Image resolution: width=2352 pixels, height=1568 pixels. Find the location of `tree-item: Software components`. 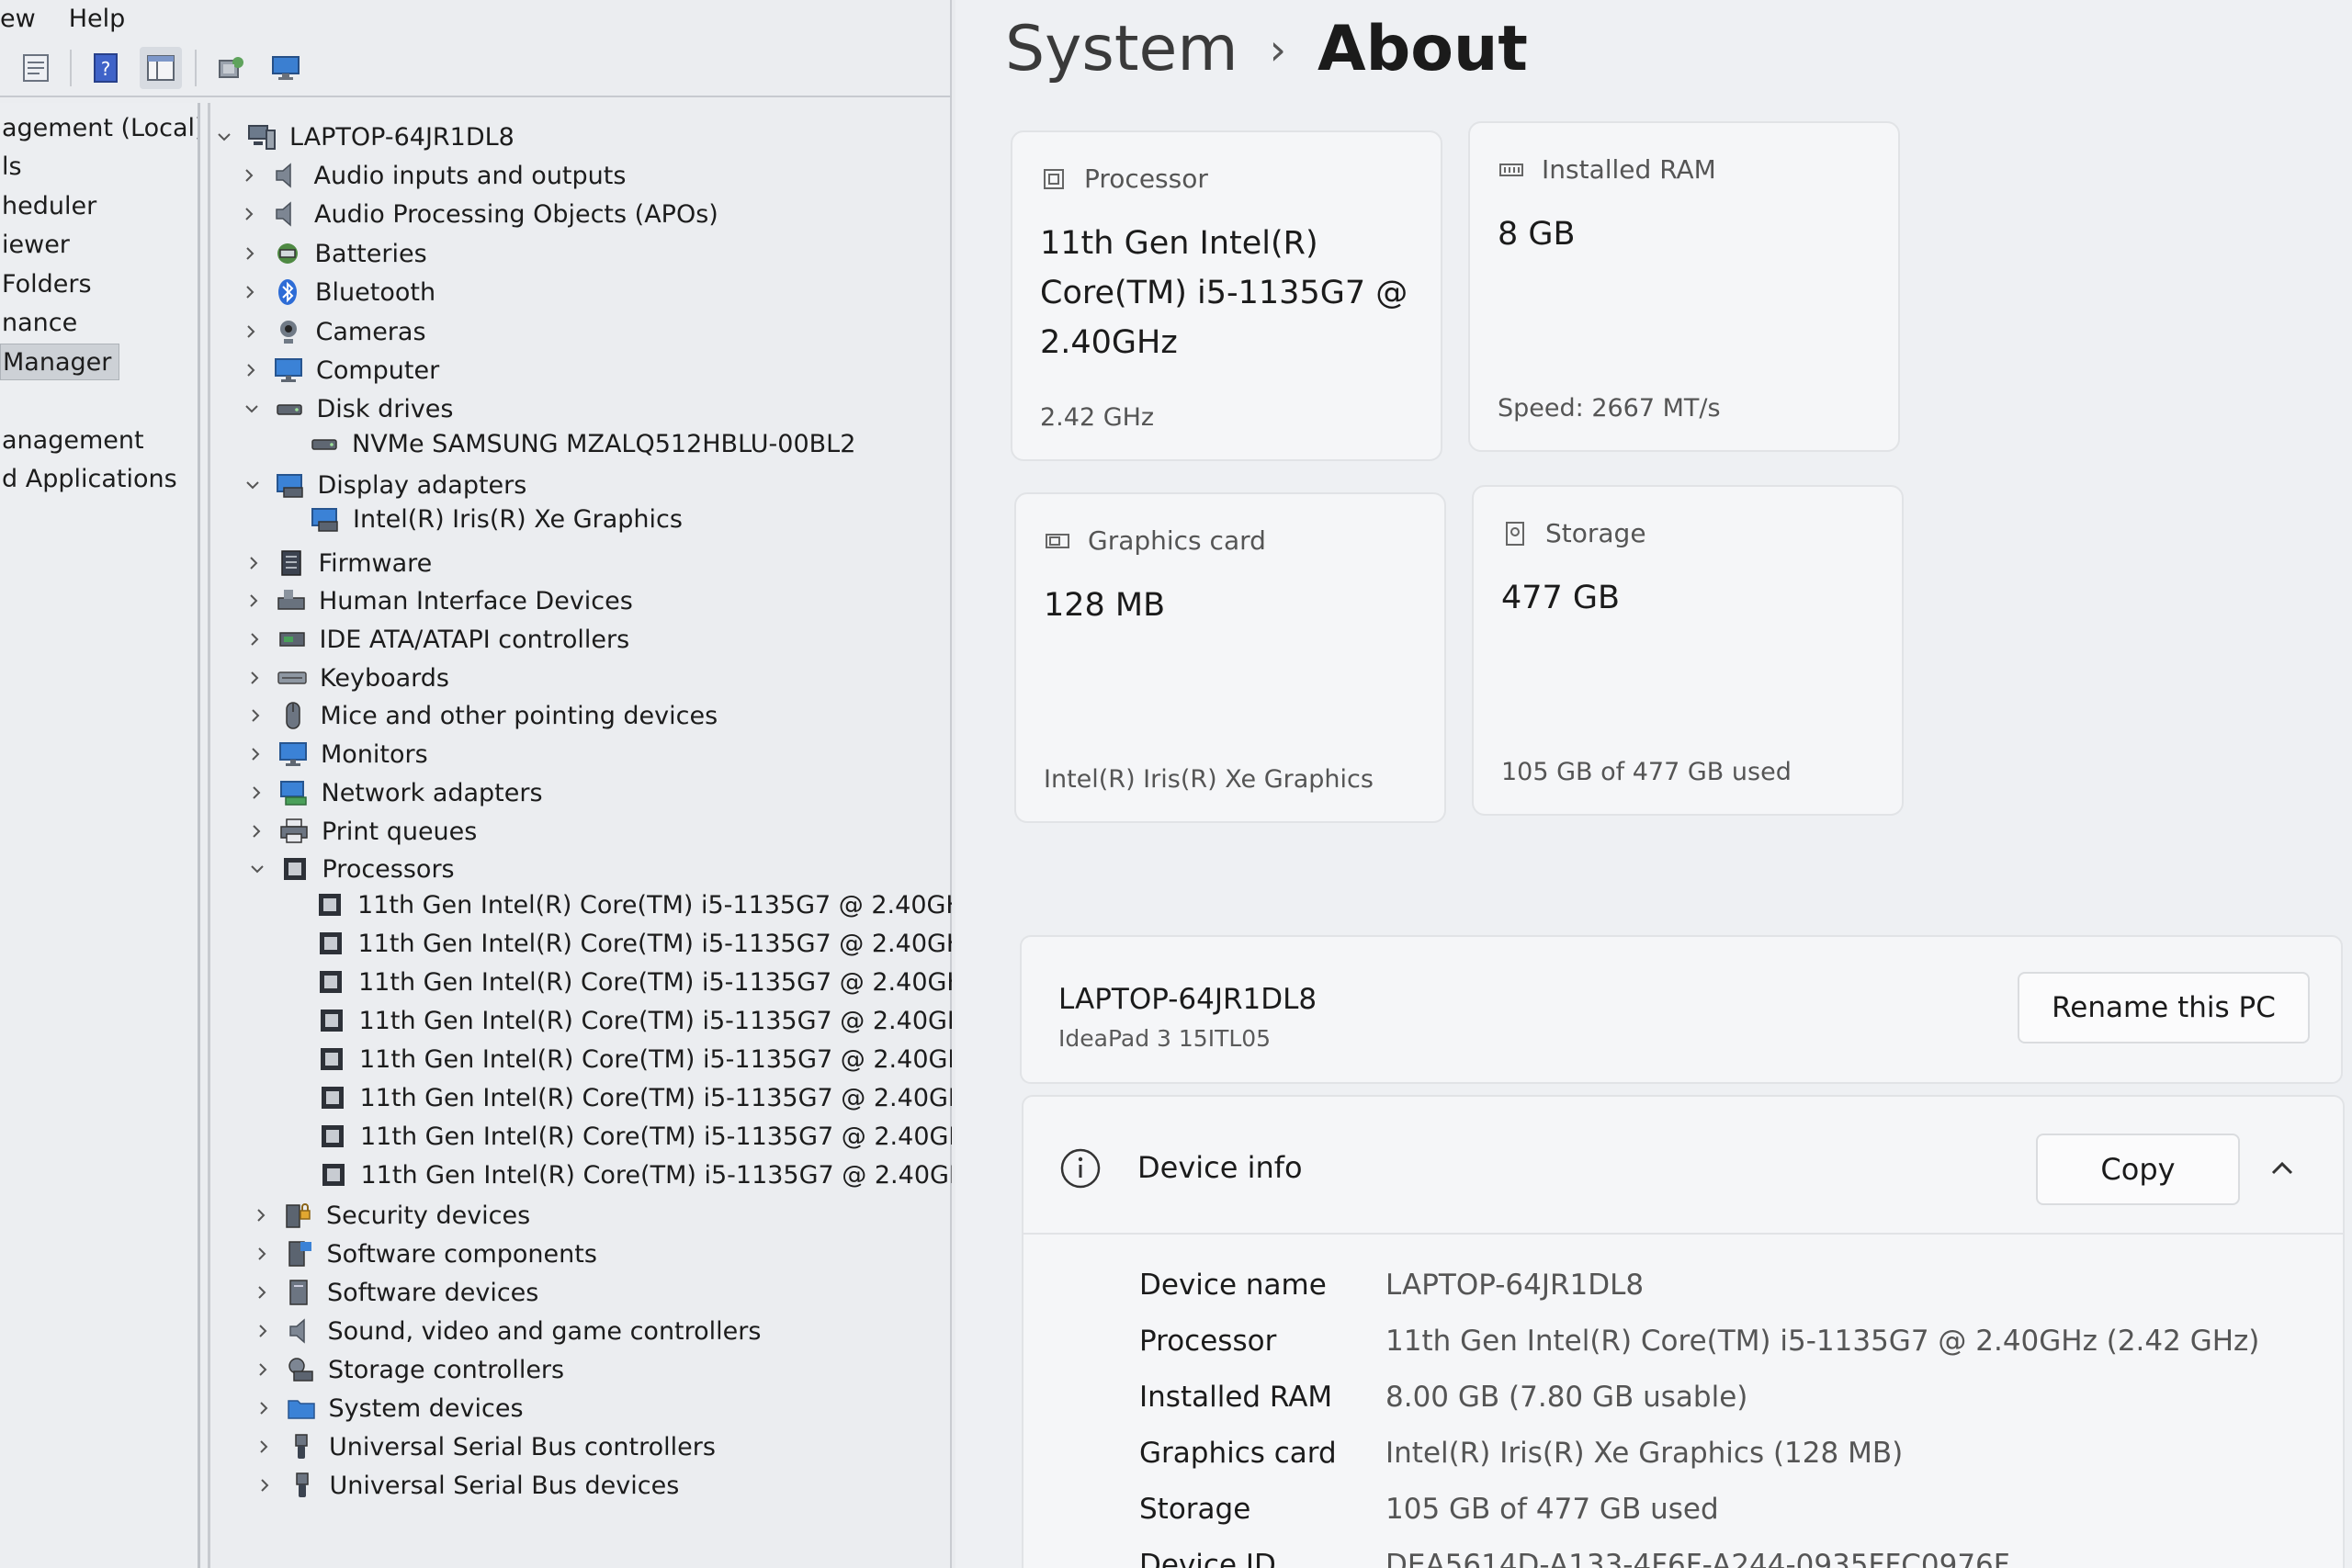

tree-item: Software components is located at coordinates (421, 1254).